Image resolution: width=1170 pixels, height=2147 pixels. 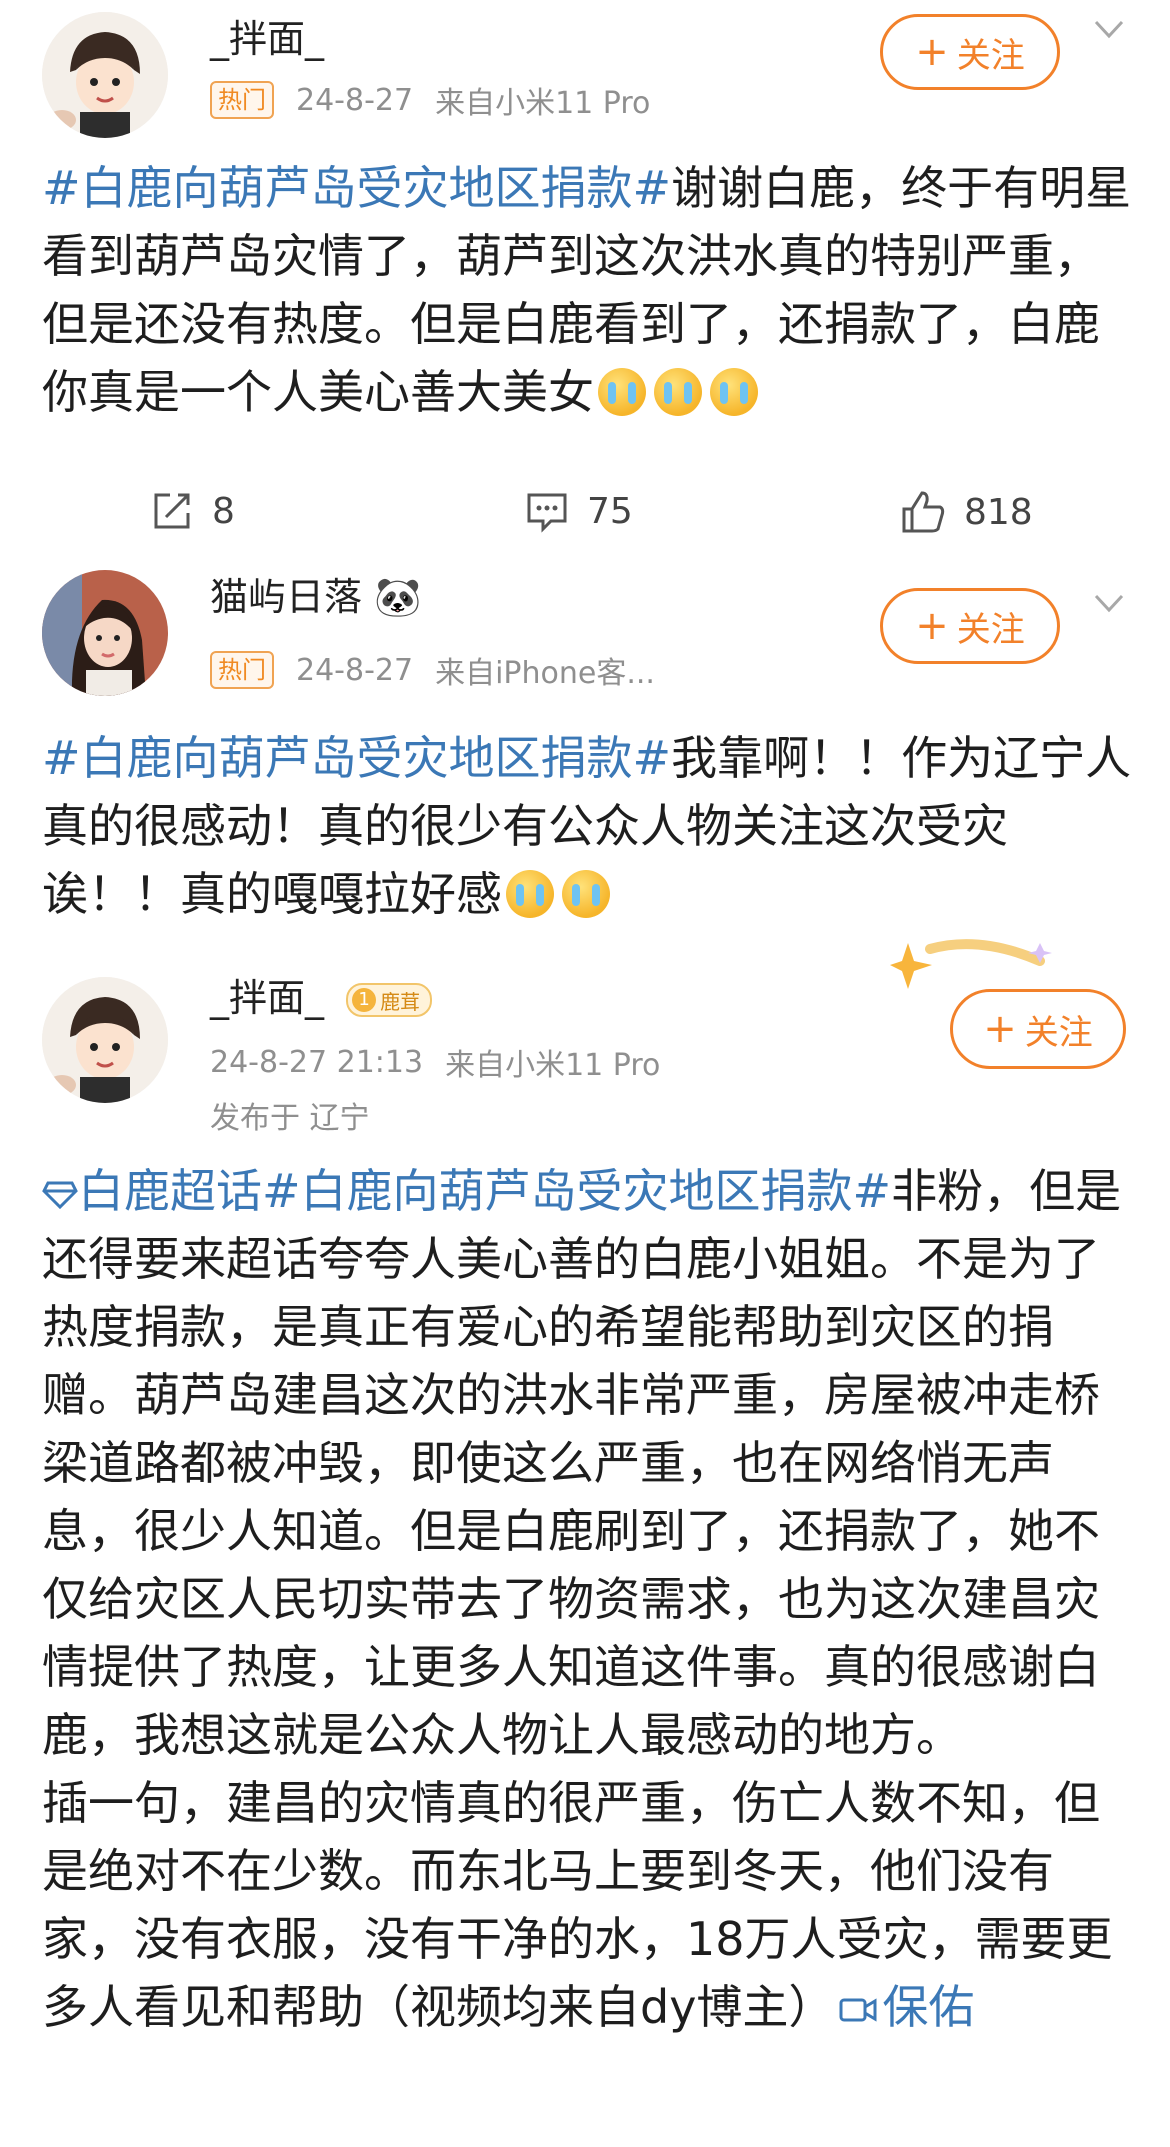 I want to click on avatar-girl-photo-icon, so click(x=105, y=633).